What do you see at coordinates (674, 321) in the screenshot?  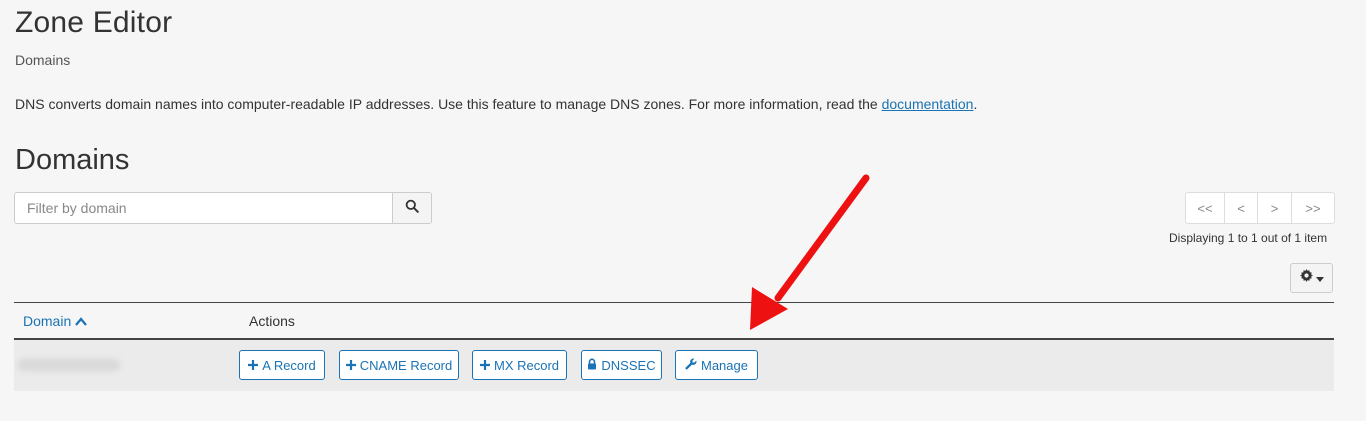 I see `table-header: Domain Actions` at bounding box center [674, 321].